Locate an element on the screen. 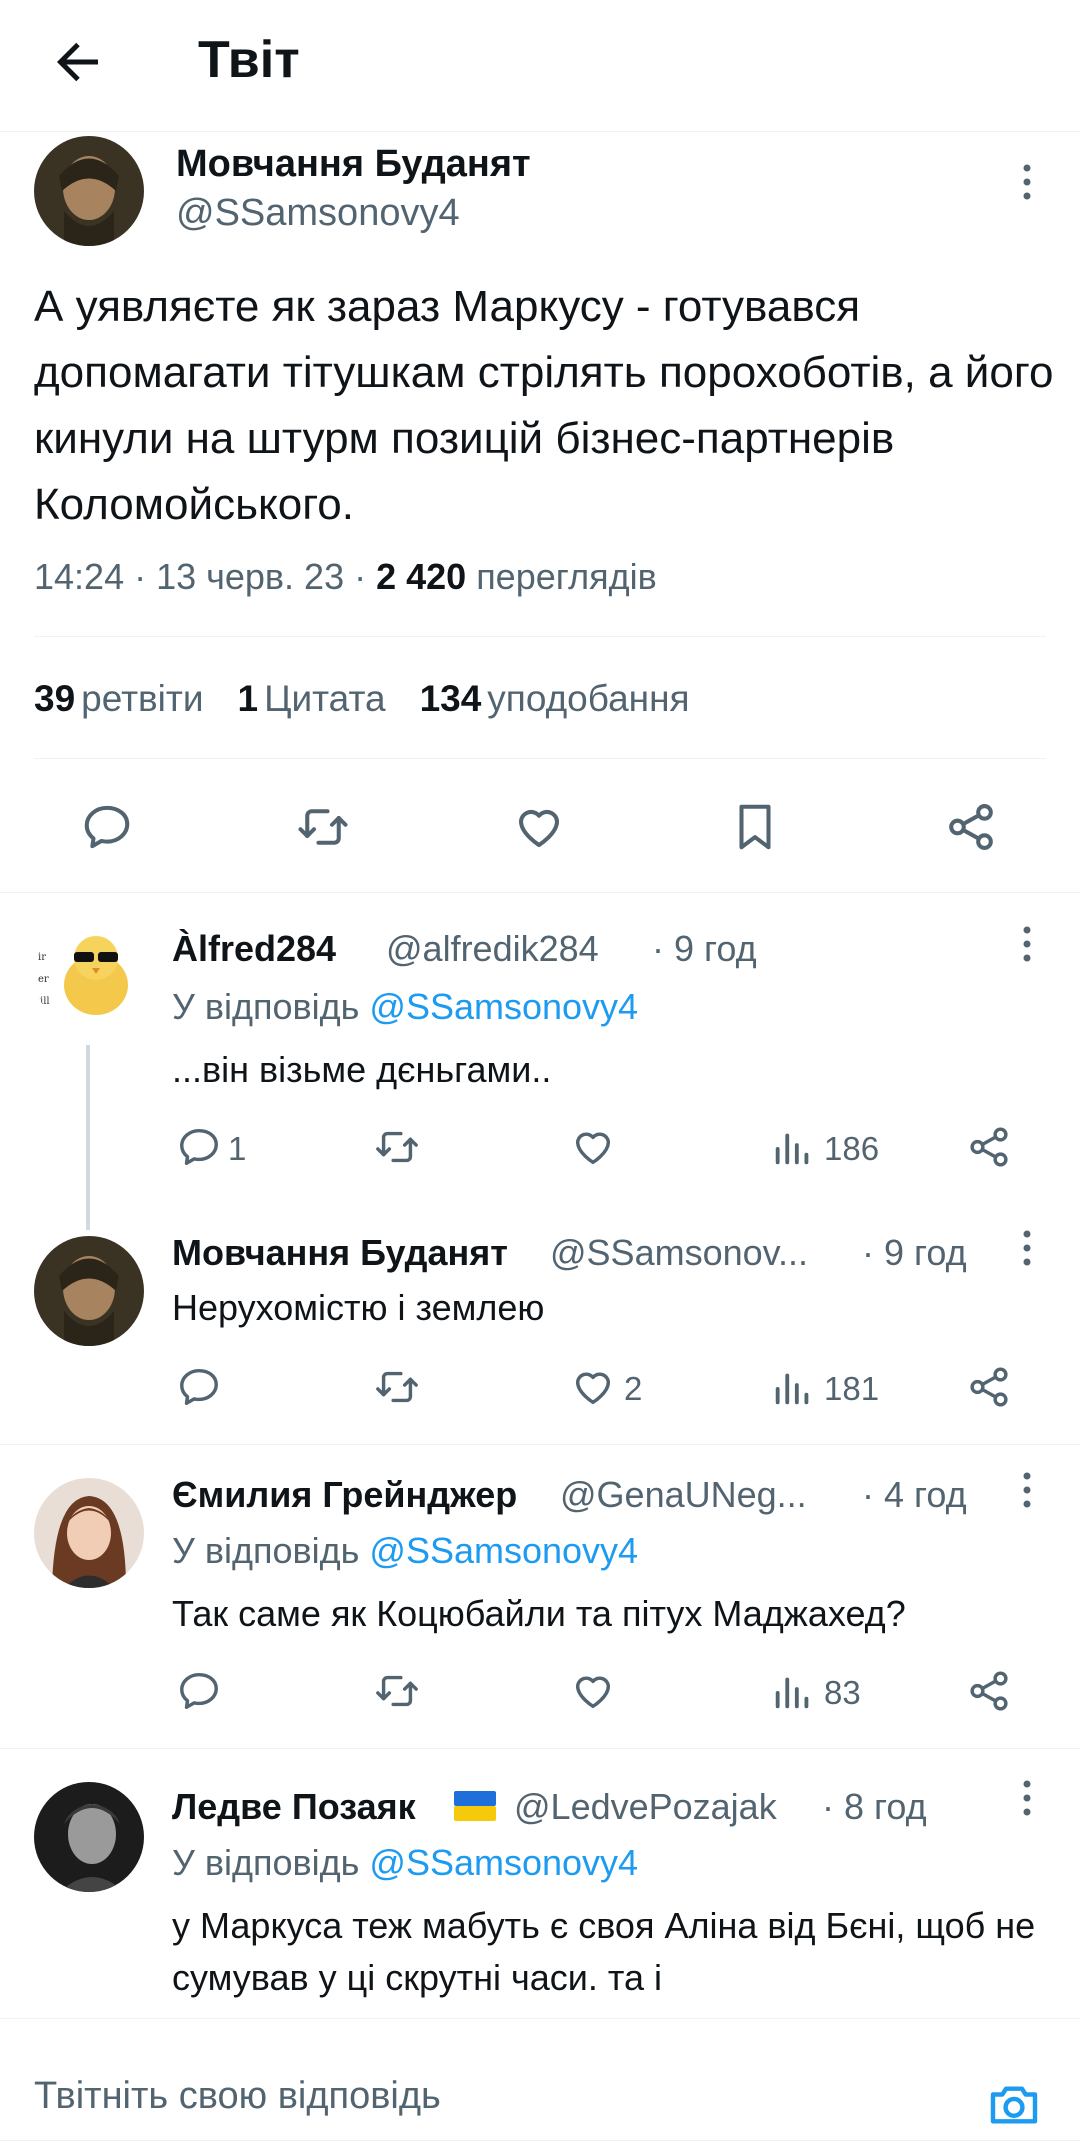 Image resolution: width=1080 pixels, height=2150 pixels. reply-author-name-text: Ледве Позаяк is located at coordinates (294, 1806).